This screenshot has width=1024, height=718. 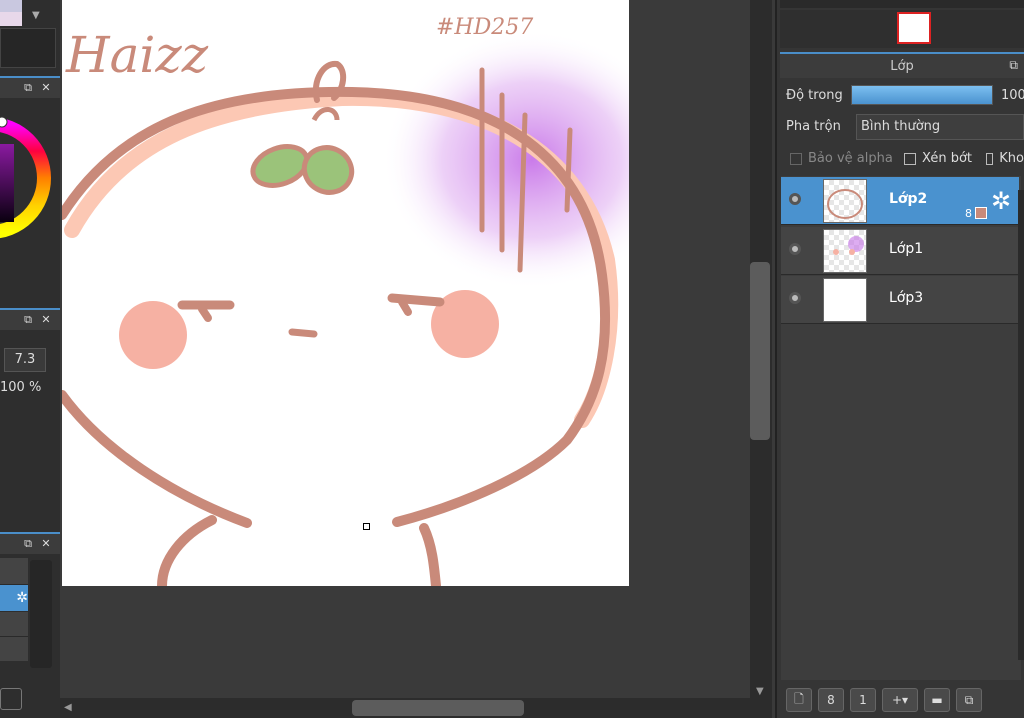 I want to click on clipping-checkbox: Xén bớt, so click(x=938, y=158).